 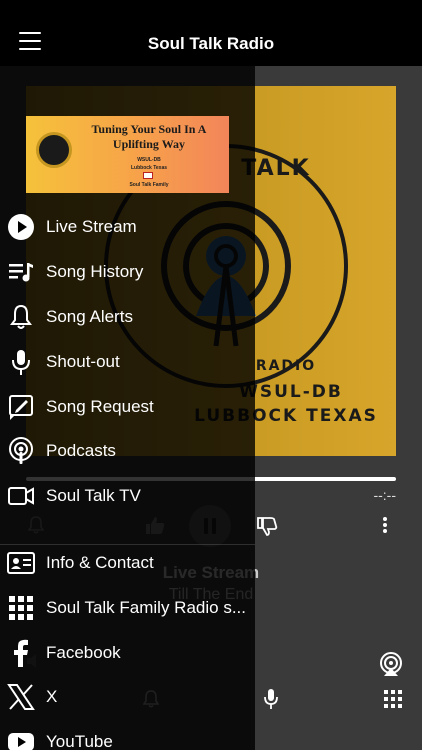 I want to click on banner-station: WSUL-DB, so click(x=149, y=160).